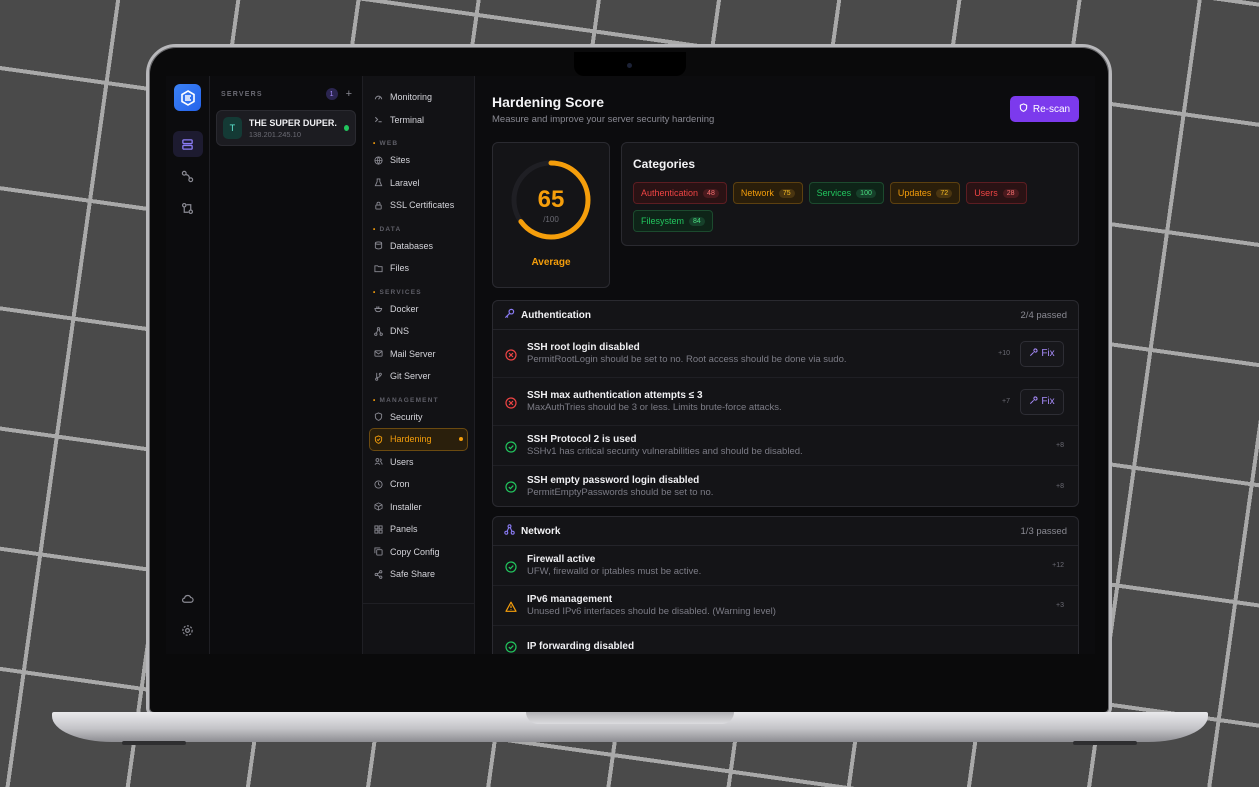 This screenshot has width=1259, height=787. I want to click on nav-item-label: Panels, so click(404, 529).